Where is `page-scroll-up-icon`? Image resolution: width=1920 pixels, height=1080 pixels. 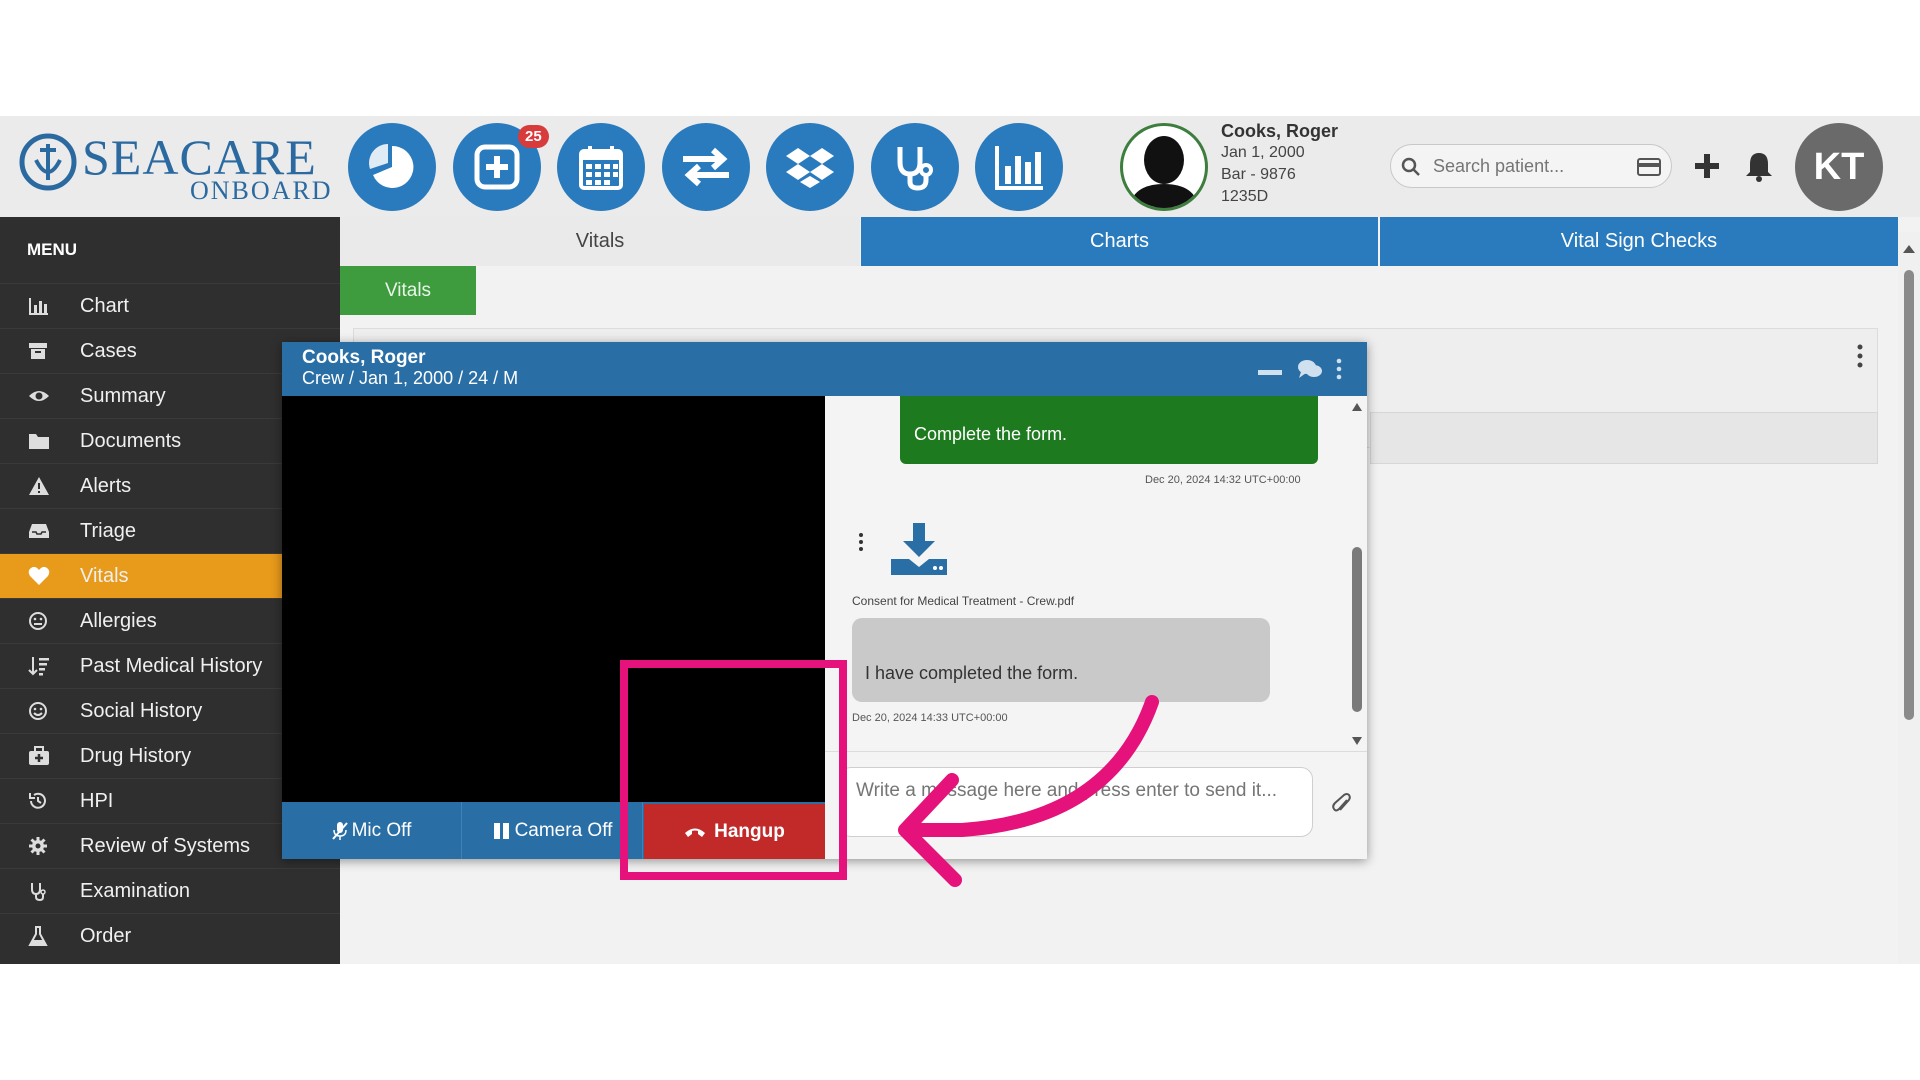
page-scroll-up-icon is located at coordinates (1909, 249).